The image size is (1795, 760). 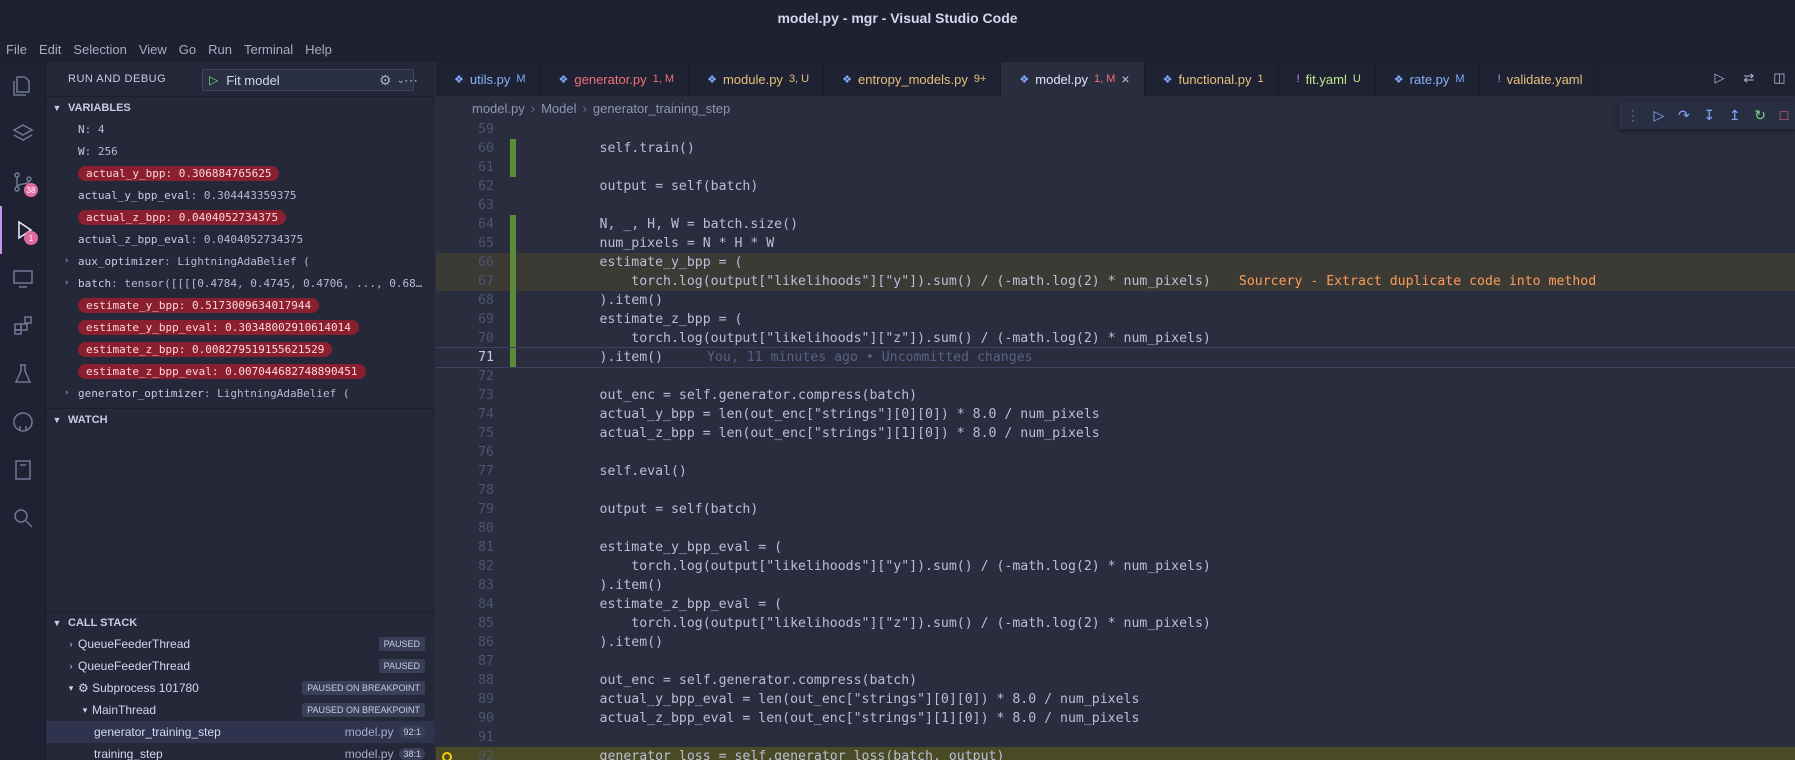 I want to click on tab-fit-yaml: ! fit.yaml U, so click(x=1327, y=79).